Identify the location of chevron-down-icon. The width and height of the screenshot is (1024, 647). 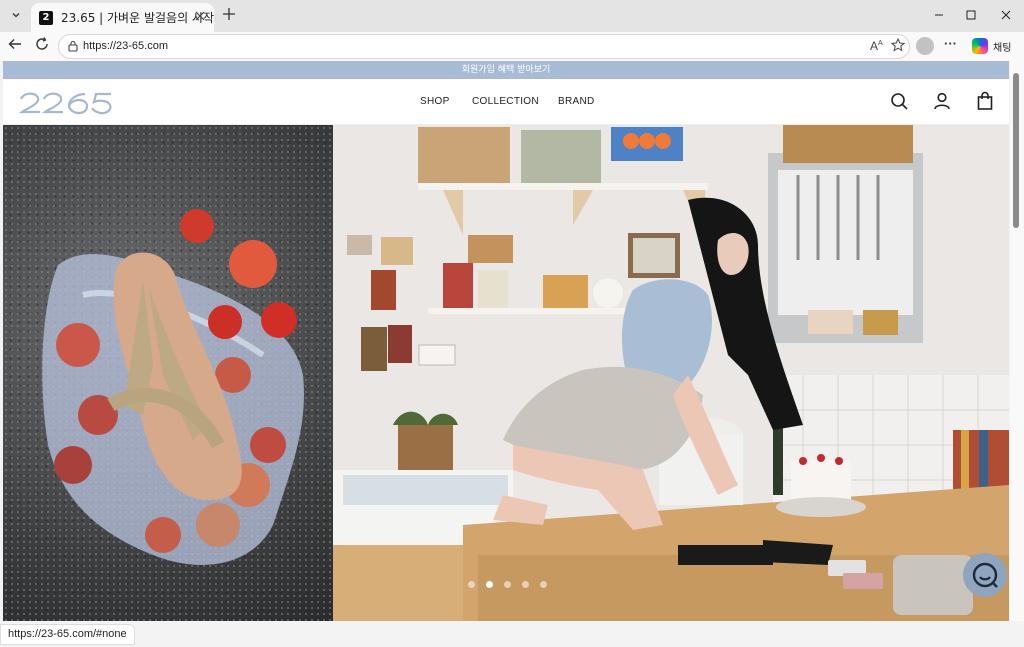
(16, 15).